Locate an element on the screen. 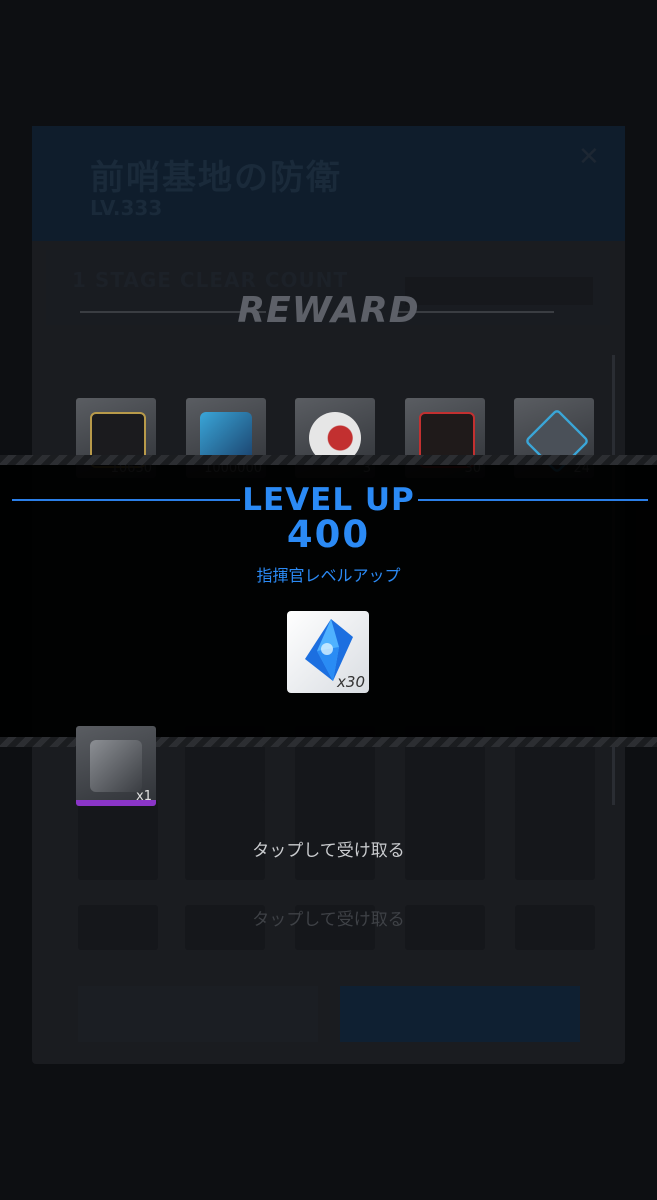  background-left-button is located at coordinates (198, 1014).